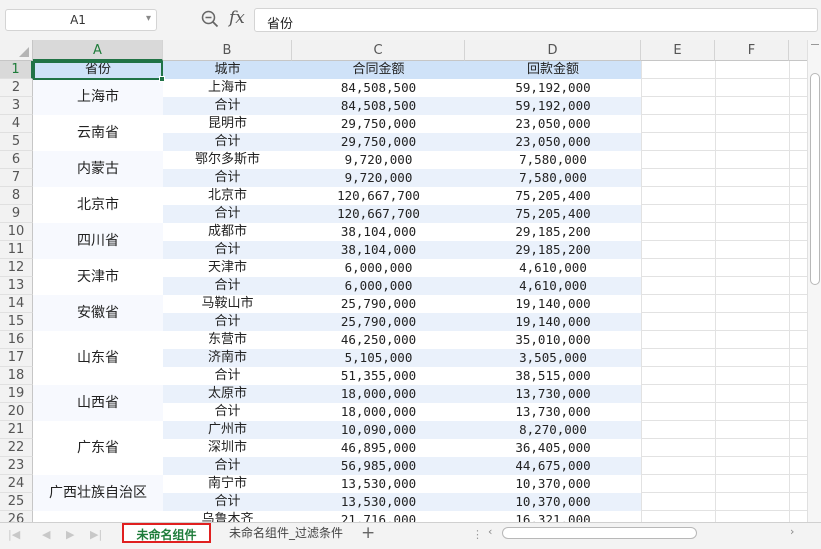  What do you see at coordinates (16, 430) in the screenshot?
I see `row-header-21: 21` at bounding box center [16, 430].